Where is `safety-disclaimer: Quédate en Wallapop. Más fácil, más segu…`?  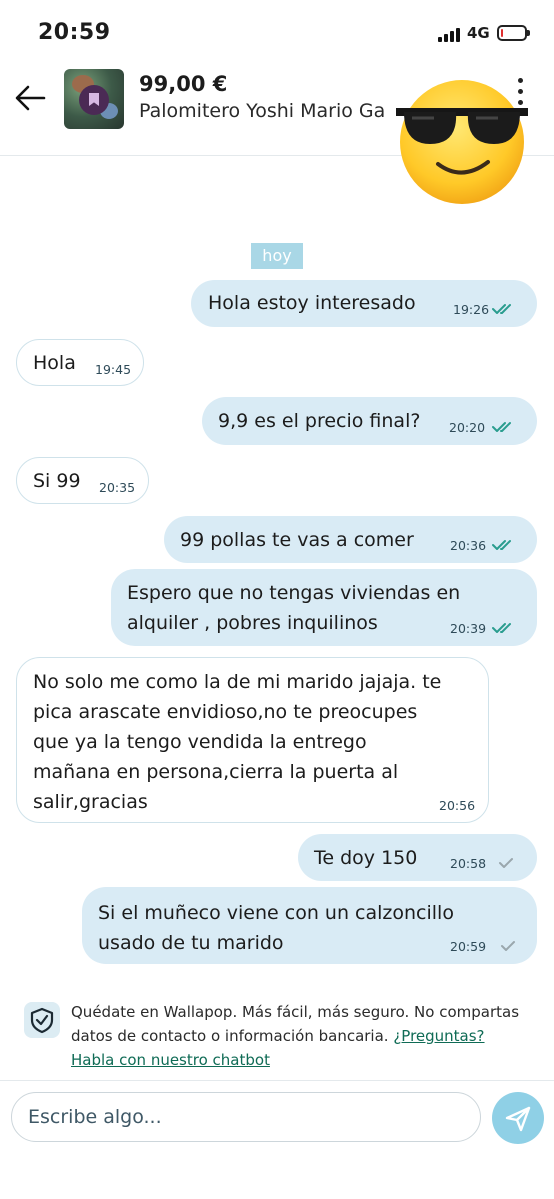 safety-disclaimer: Quédate en Wallapop. Más fácil, más segu… is located at coordinates (304, 1036).